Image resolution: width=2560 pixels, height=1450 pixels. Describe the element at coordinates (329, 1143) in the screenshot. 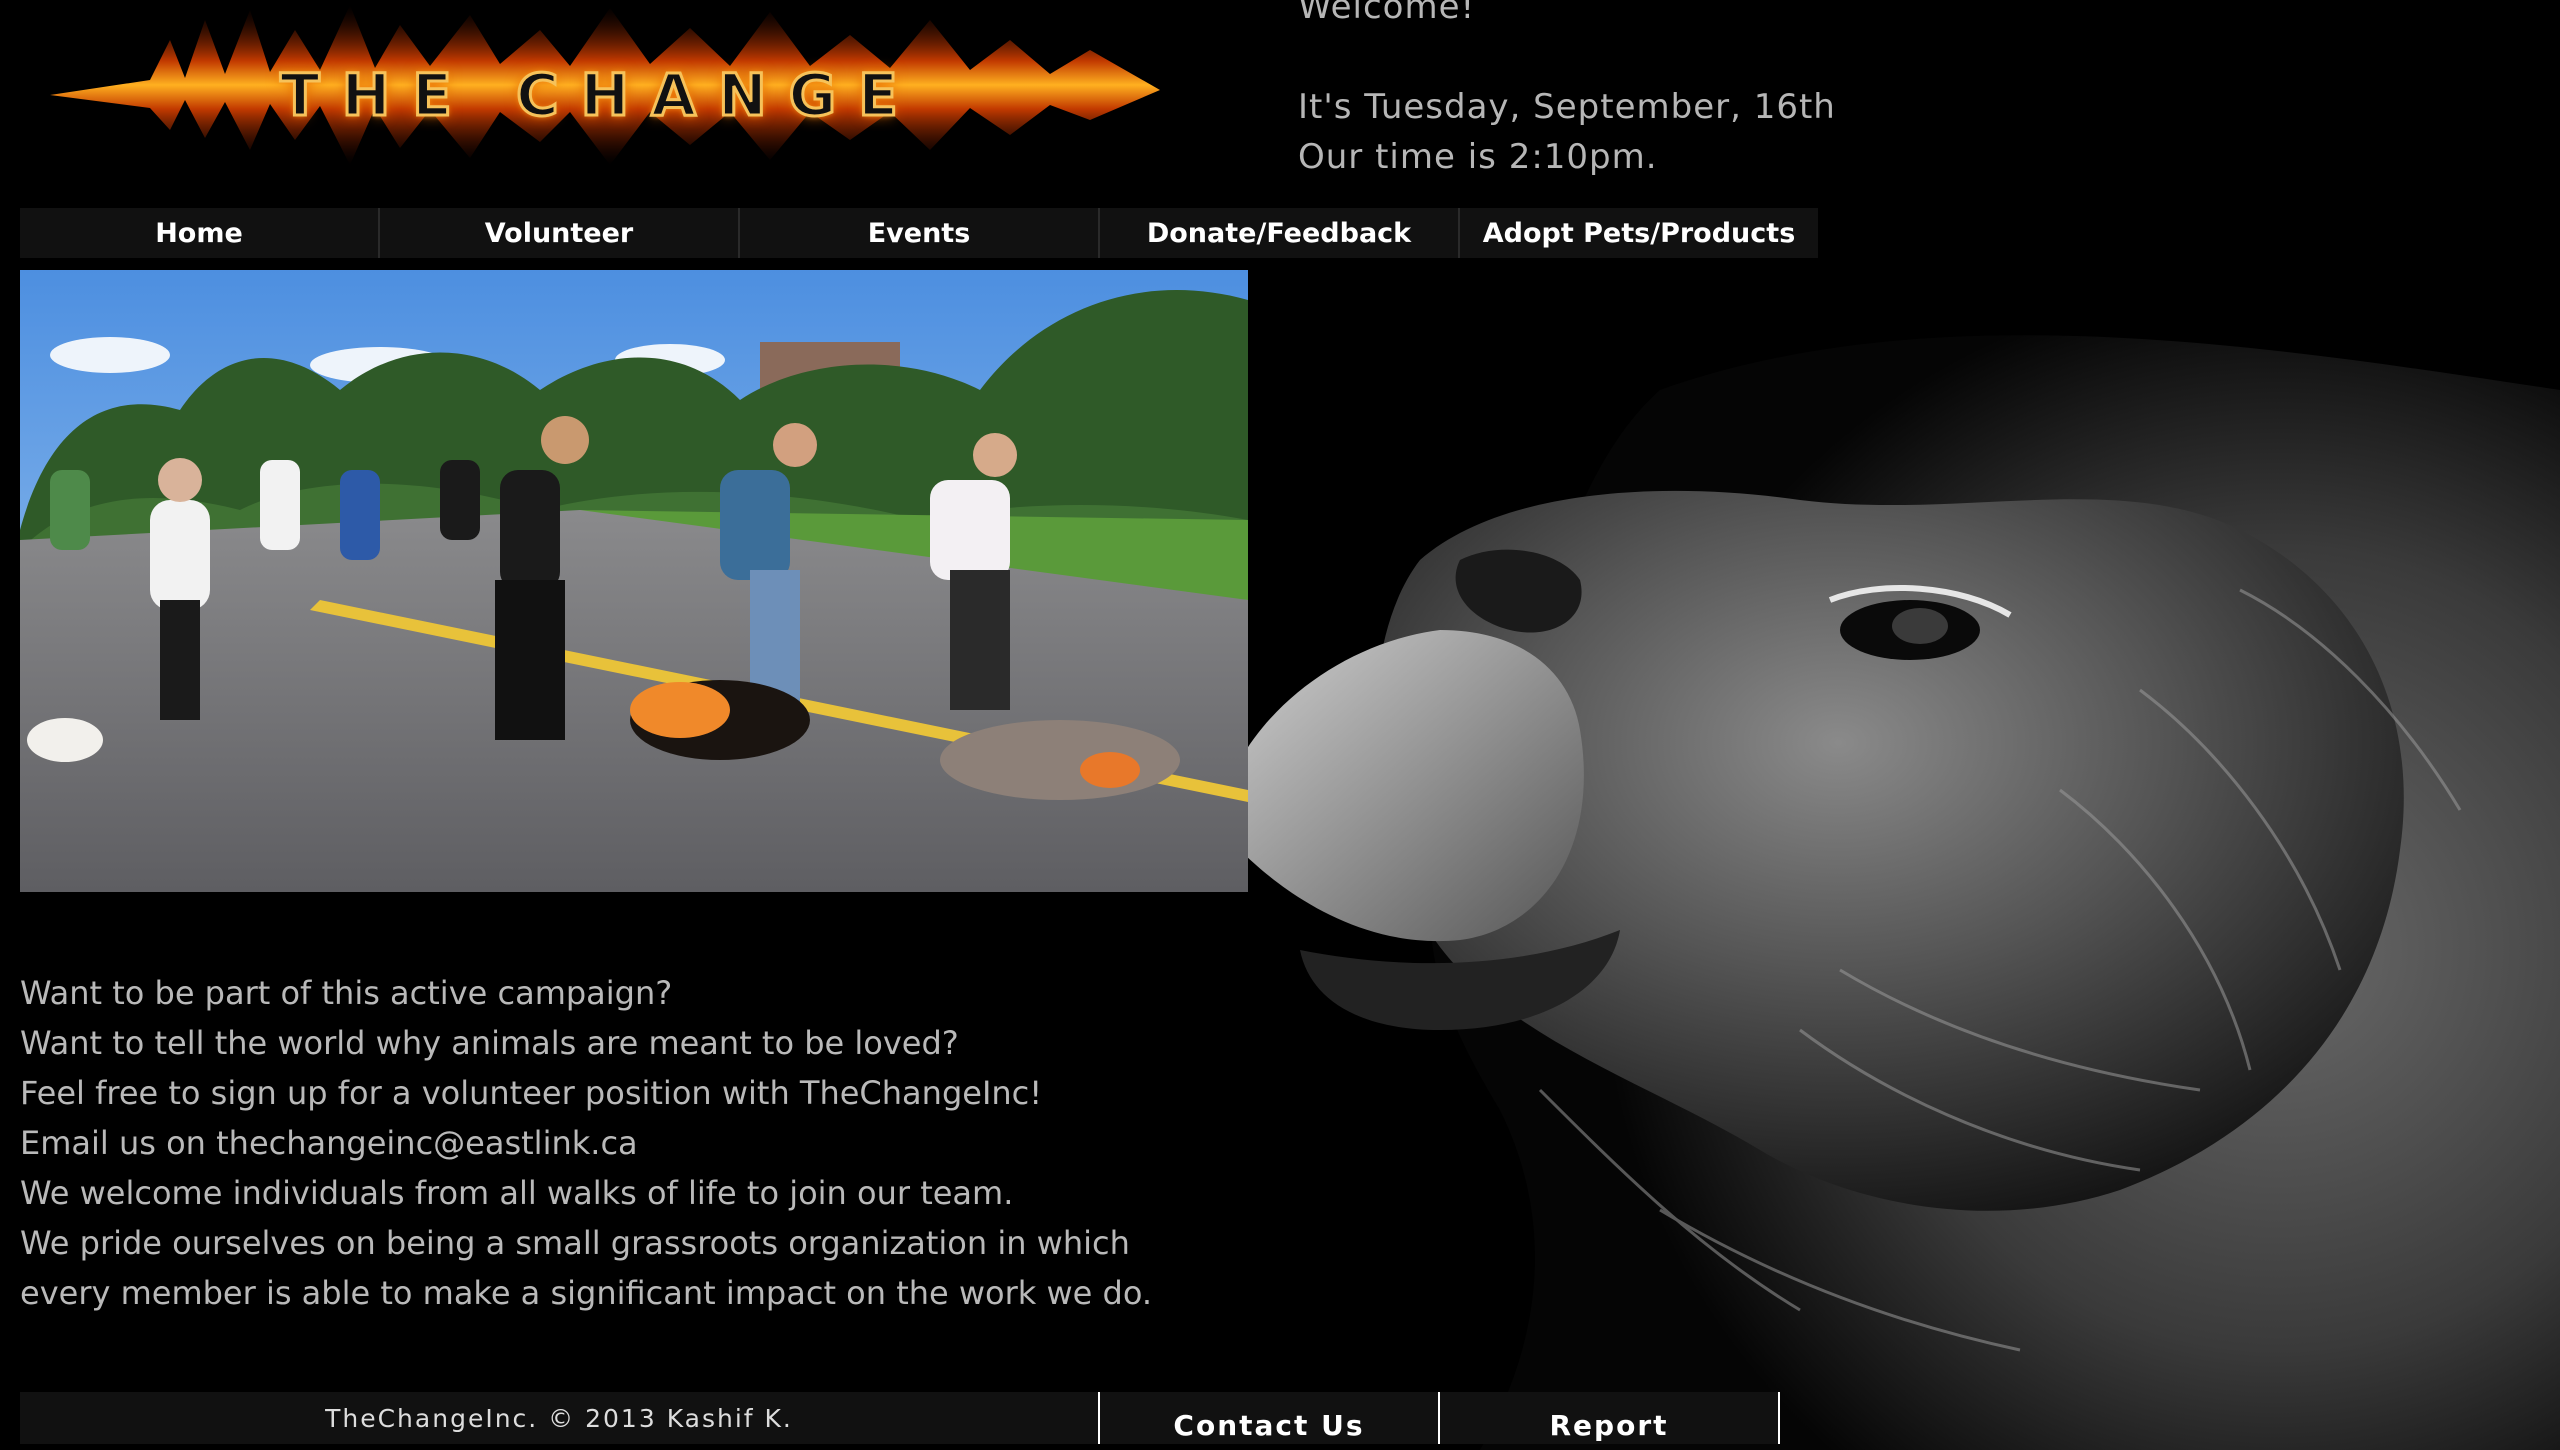

I see `info-line-email: Email us on thechangeinc@eastlink.ca` at that location.